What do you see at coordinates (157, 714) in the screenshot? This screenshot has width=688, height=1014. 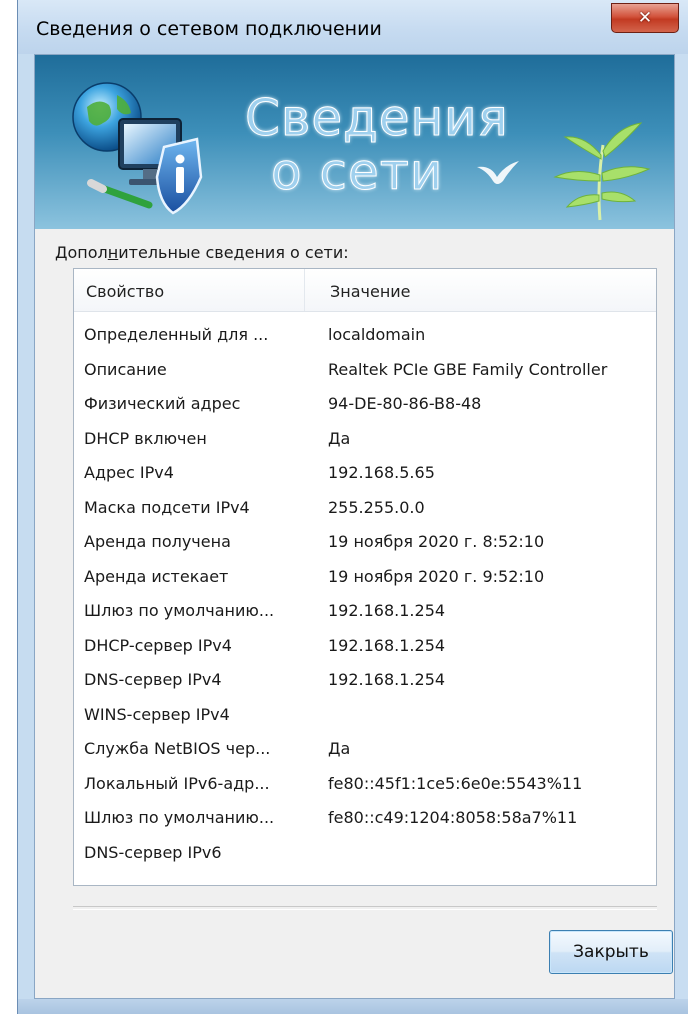 I see `property-cell: WINS-сервер IPv4` at bounding box center [157, 714].